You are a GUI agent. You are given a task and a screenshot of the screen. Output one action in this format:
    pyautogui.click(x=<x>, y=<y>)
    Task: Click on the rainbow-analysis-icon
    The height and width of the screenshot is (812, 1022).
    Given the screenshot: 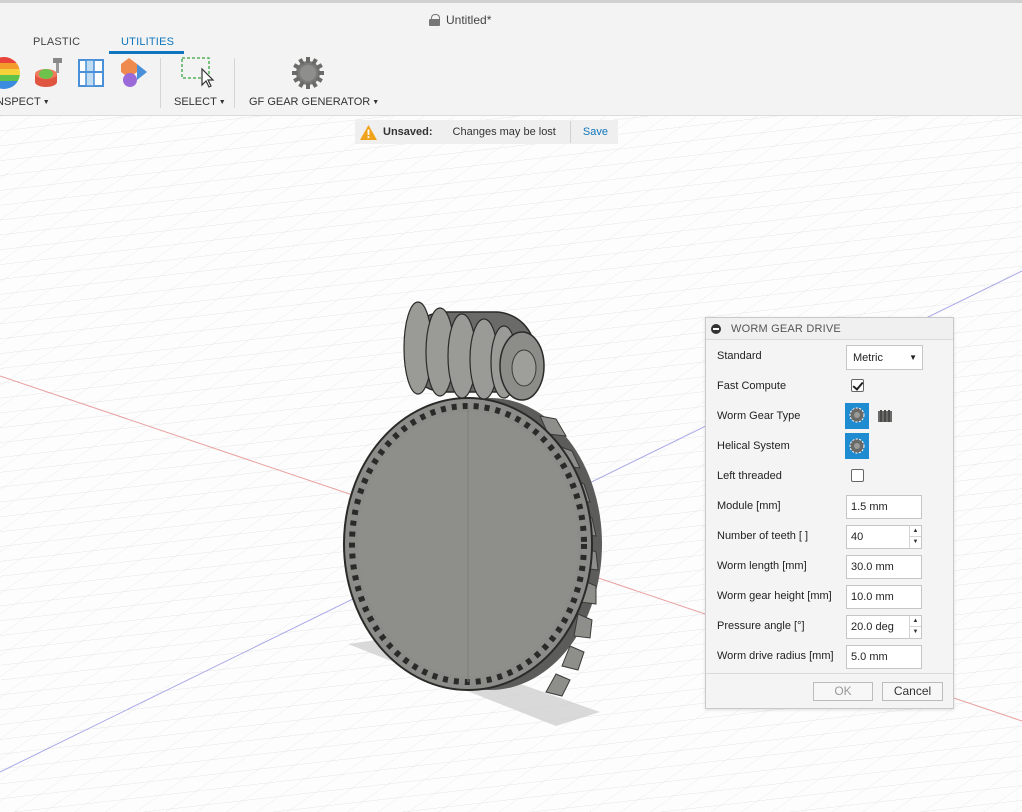 What is the action you would take?
    pyautogui.click(x=12, y=73)
    